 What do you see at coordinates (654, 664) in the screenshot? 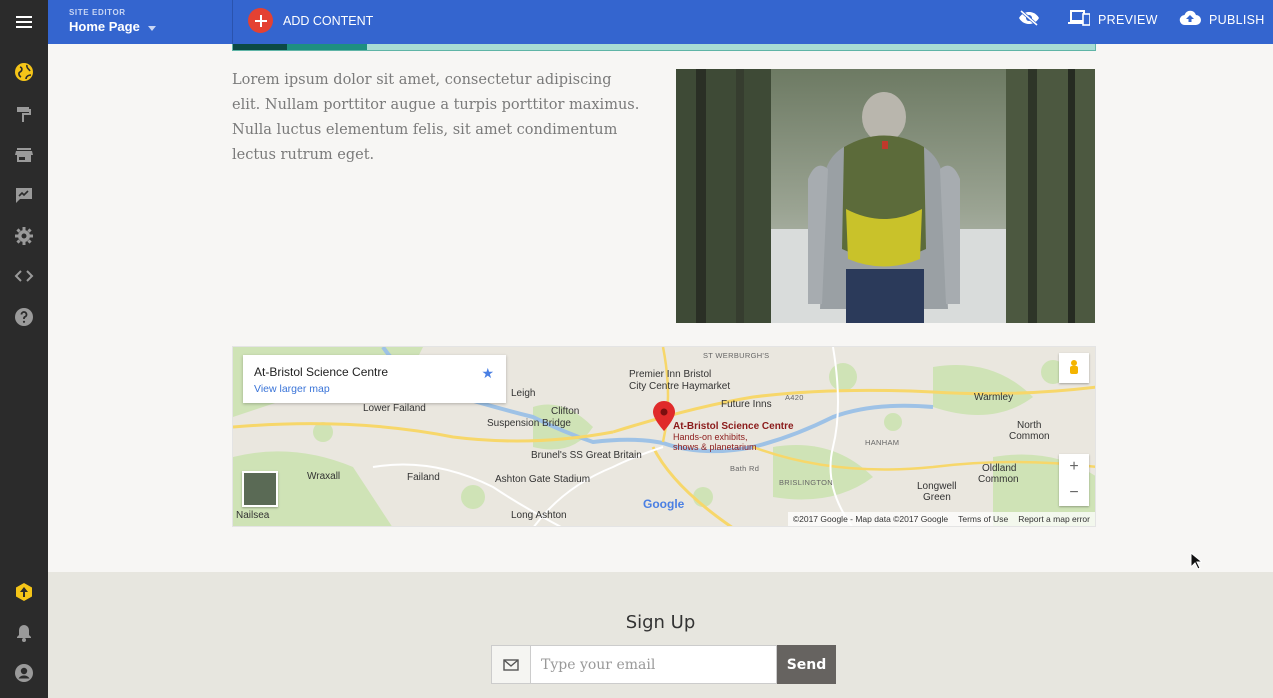
I see `email-field` at bounding box center [654, 664].